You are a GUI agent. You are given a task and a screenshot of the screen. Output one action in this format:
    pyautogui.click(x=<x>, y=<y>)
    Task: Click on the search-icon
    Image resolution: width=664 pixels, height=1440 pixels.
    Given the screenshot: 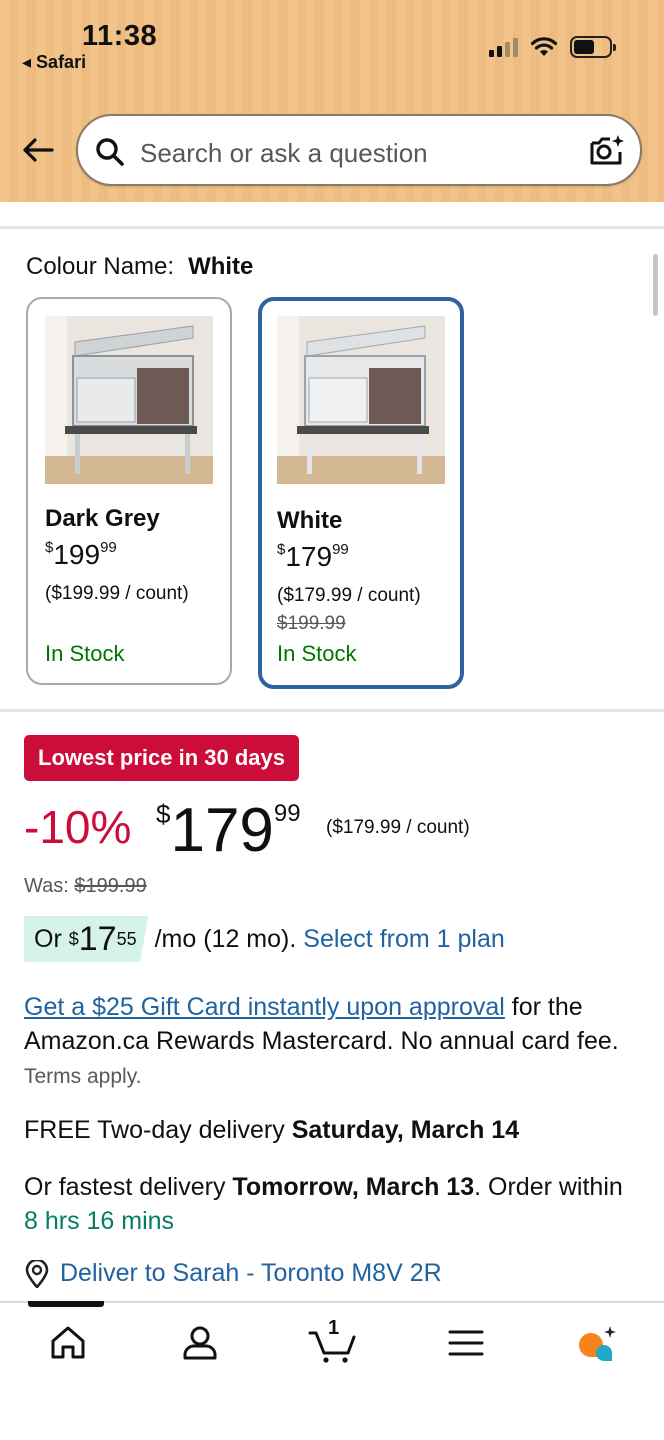 What is the action you would take?
    pyautogui.click(x=110, y=152)
    